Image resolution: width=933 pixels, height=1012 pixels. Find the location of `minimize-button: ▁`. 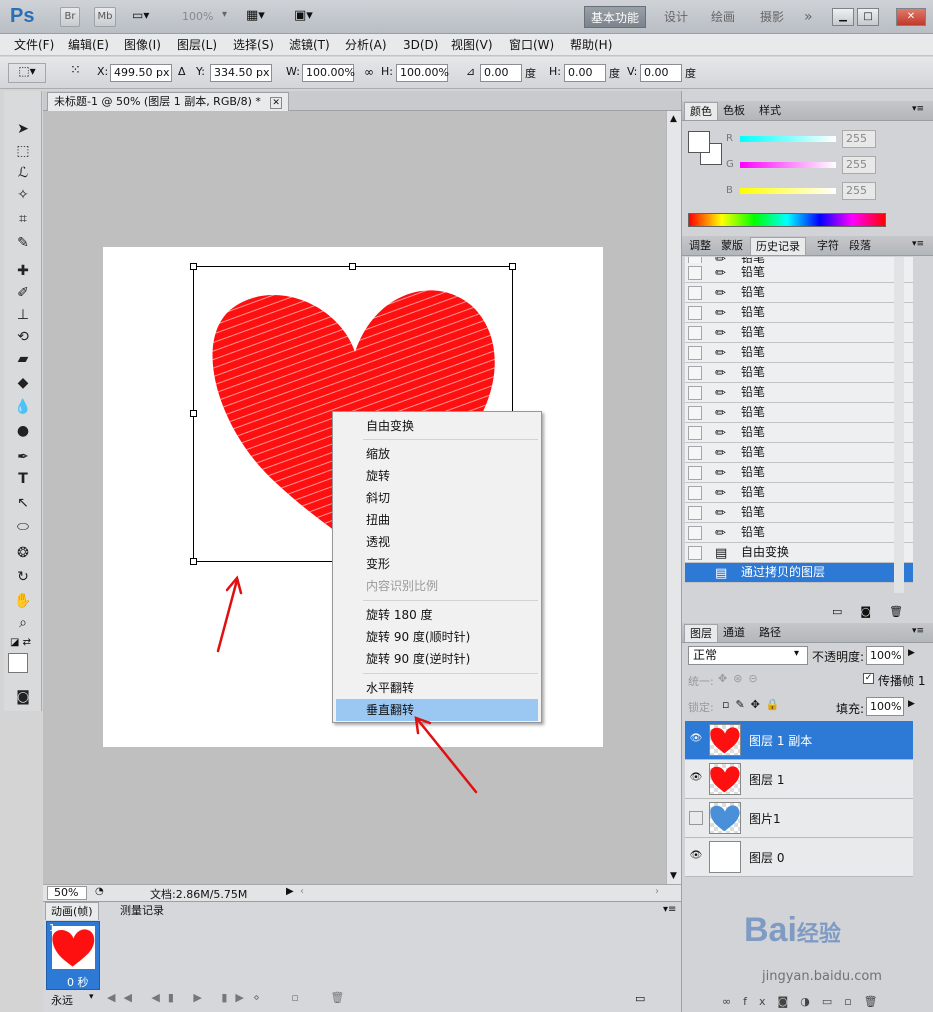

minimize-button: ▁ is located at coordinates (843, 17).